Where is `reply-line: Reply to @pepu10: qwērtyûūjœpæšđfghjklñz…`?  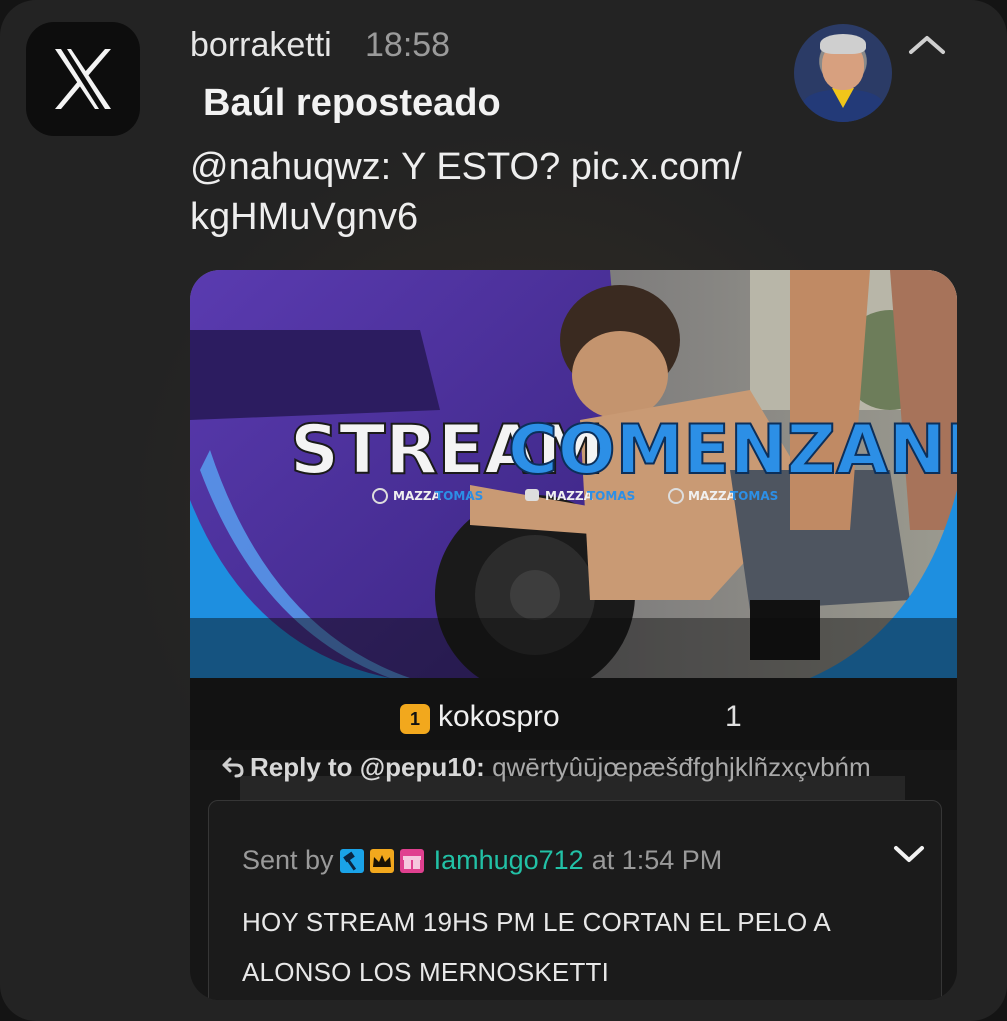
reply-line: Reply to @pepu10: qwērtyûūjœpæšđfghjklñz… is located at coordinates (545, 770).